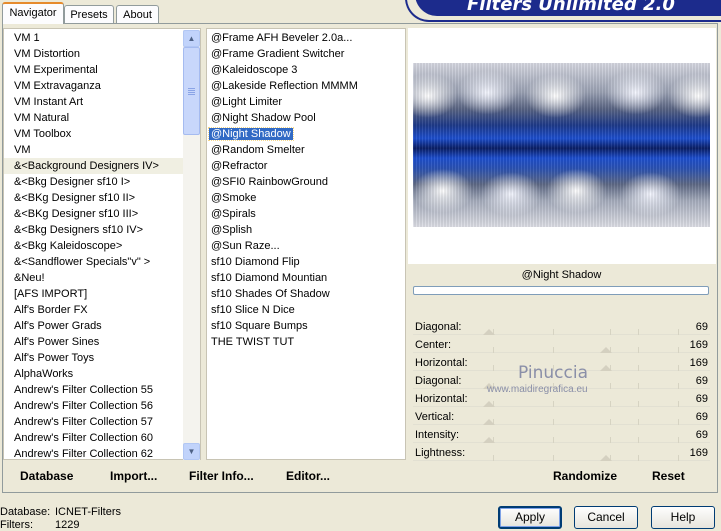 The width and height of the screenshot is (721, 531). Describe the element at coordinates (137, 14) in the screenshot. I see `tab-about: About` at that location.